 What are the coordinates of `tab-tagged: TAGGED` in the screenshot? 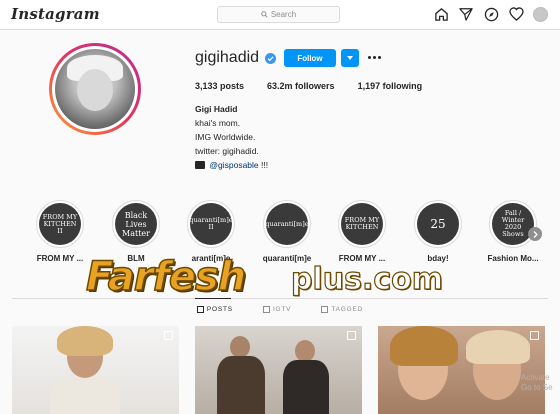 It's located at (342, 309).